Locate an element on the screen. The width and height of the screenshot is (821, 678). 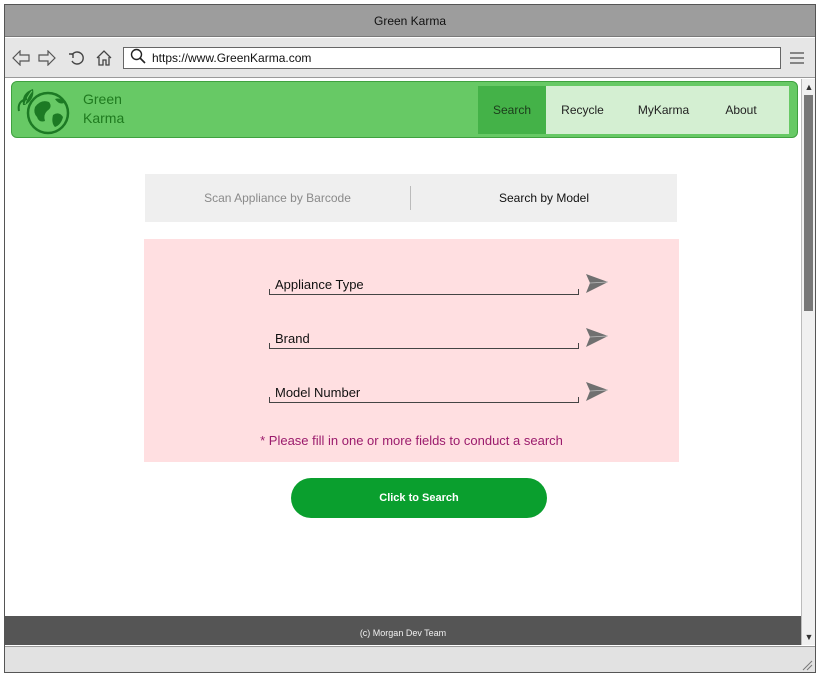
address-bar: https://www.GreenKarma.com is located at coordinates (452, 58).